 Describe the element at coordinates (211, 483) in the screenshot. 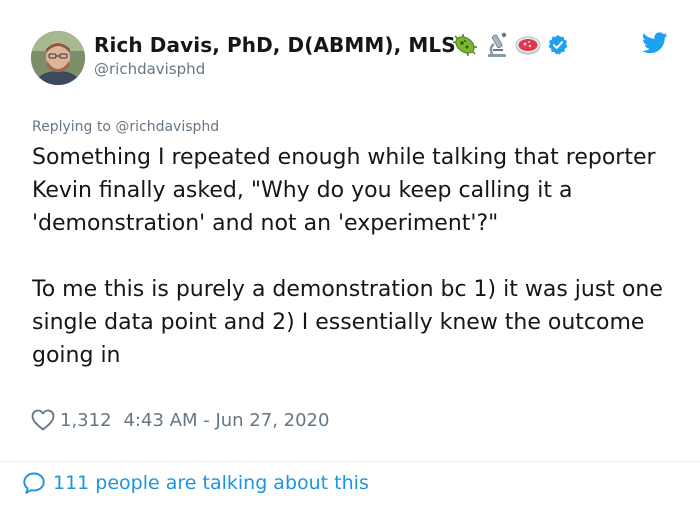

I see `conversation-label: 111 people are talking about this` at that location.